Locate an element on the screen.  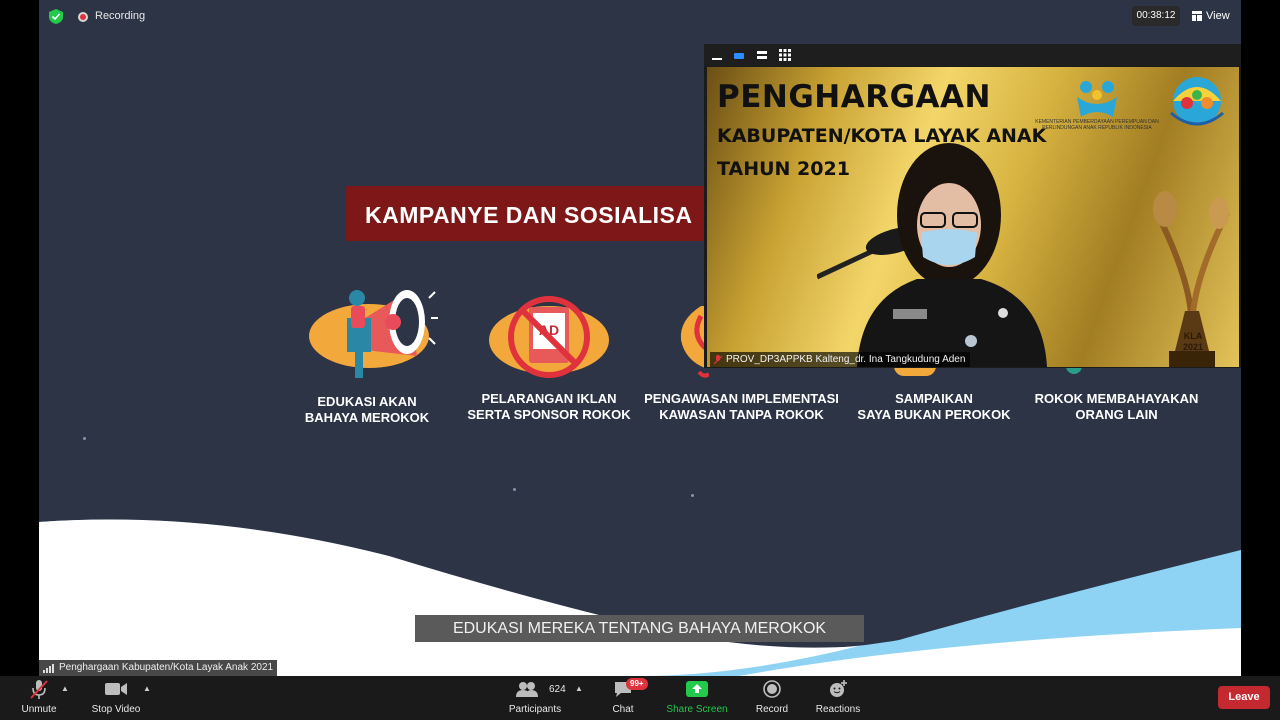
unmute-button: Unmute is located at coordinates (39, 698).